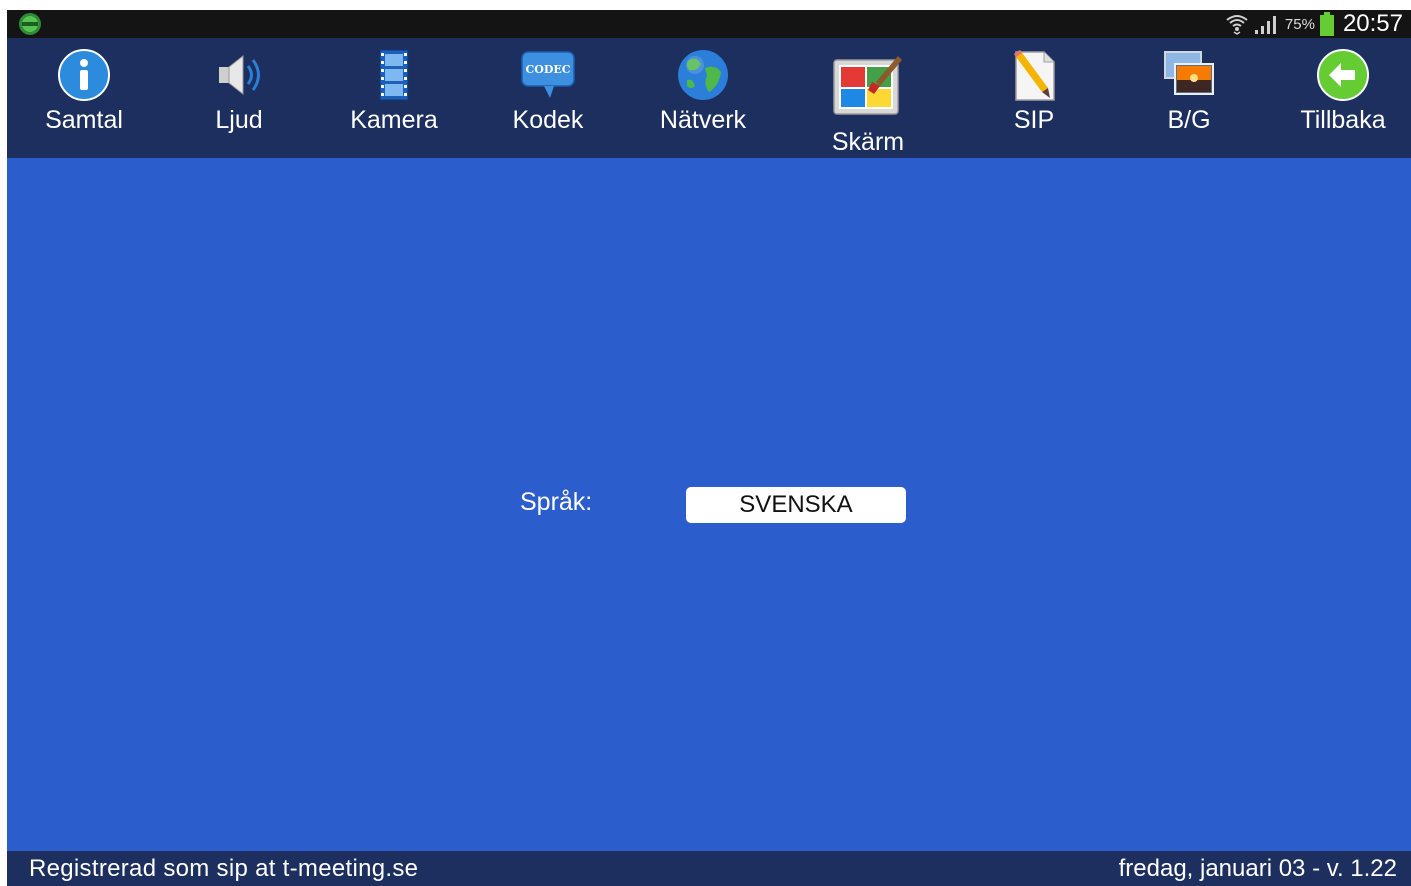  Describe the element at coordinates (703, 120) in the screenshot. I see `tab-label: Nätverk` at that location.